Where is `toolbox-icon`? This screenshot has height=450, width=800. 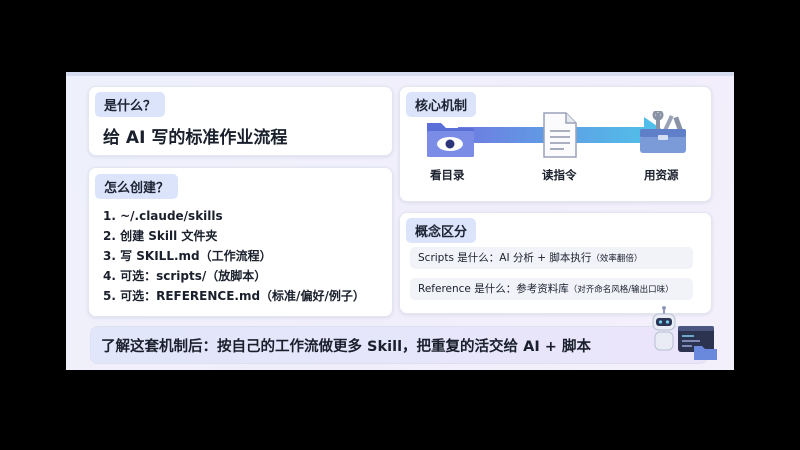
toolbox-icon is located at coordinates (663, 132).